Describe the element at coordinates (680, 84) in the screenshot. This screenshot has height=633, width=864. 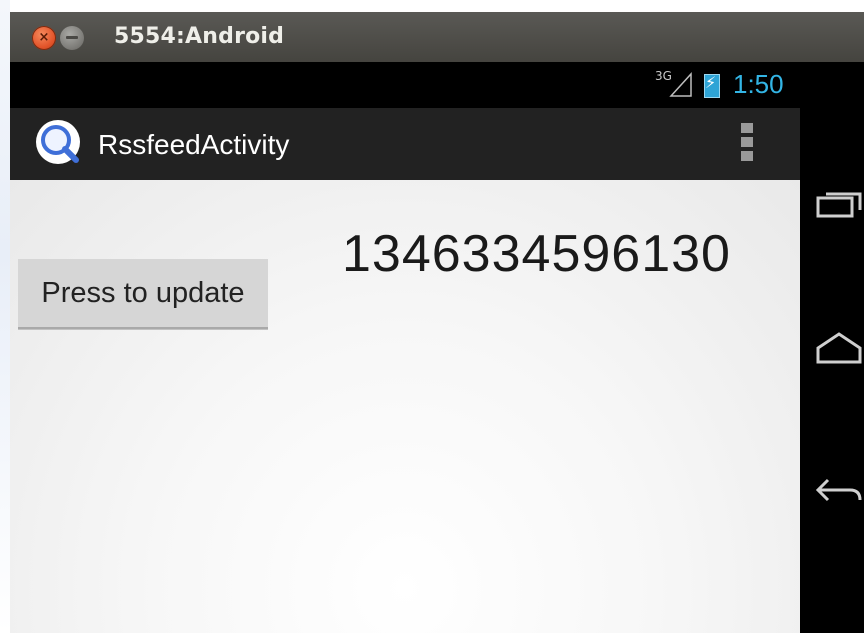
I see `signal-icon` at that location.